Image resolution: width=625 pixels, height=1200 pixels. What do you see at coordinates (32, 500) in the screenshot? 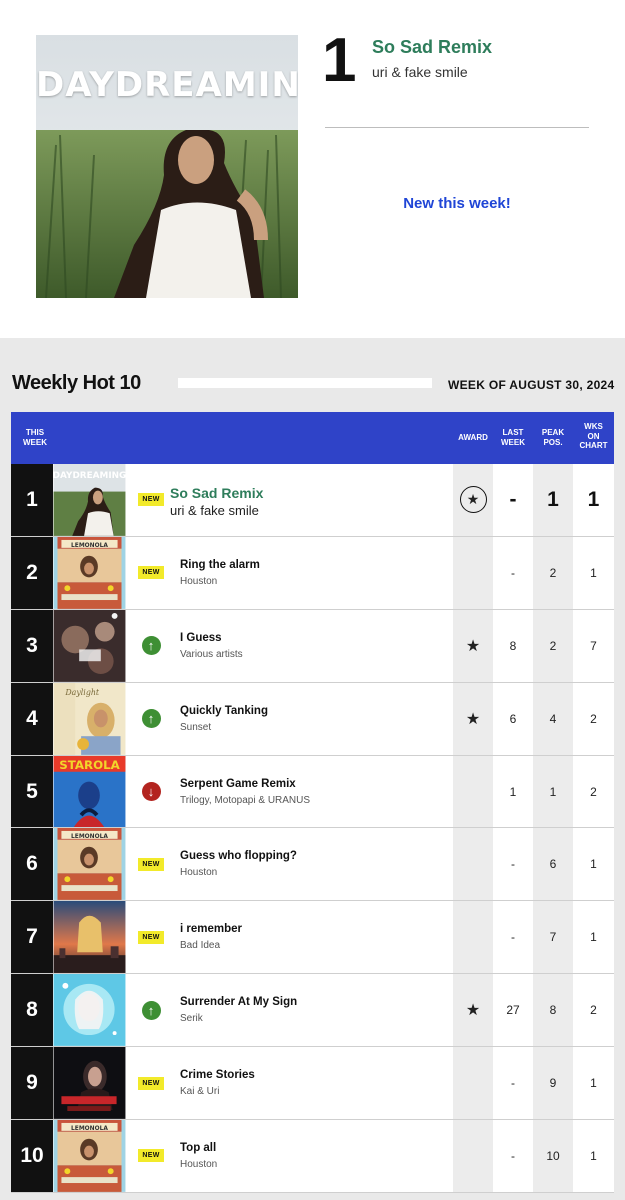
I see `rank-number: 1` at bounding box center [32, 500].